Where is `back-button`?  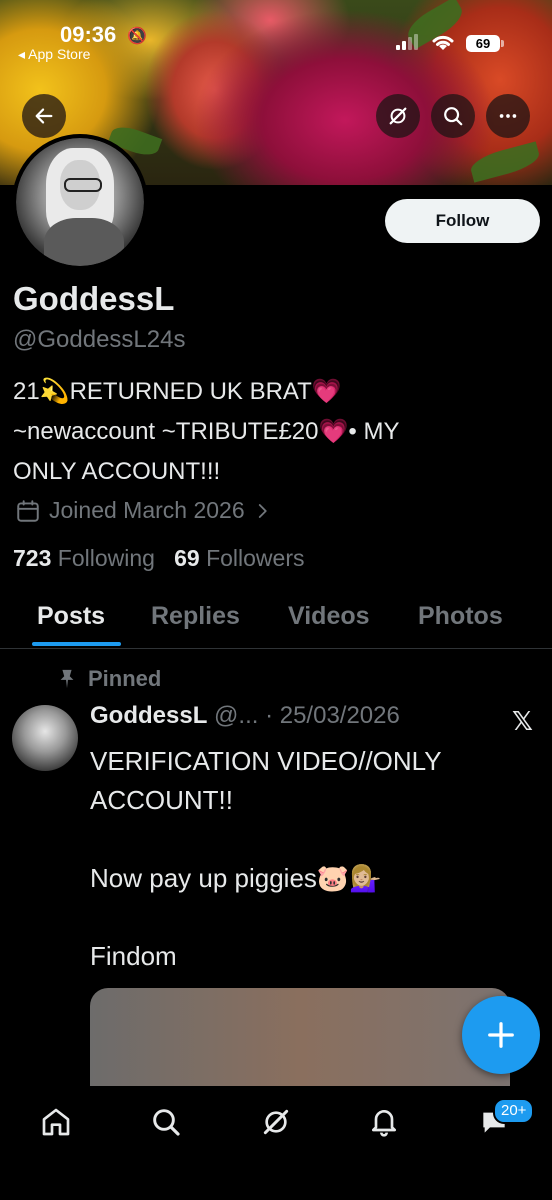
back-button is located at coordinates (44, 116).